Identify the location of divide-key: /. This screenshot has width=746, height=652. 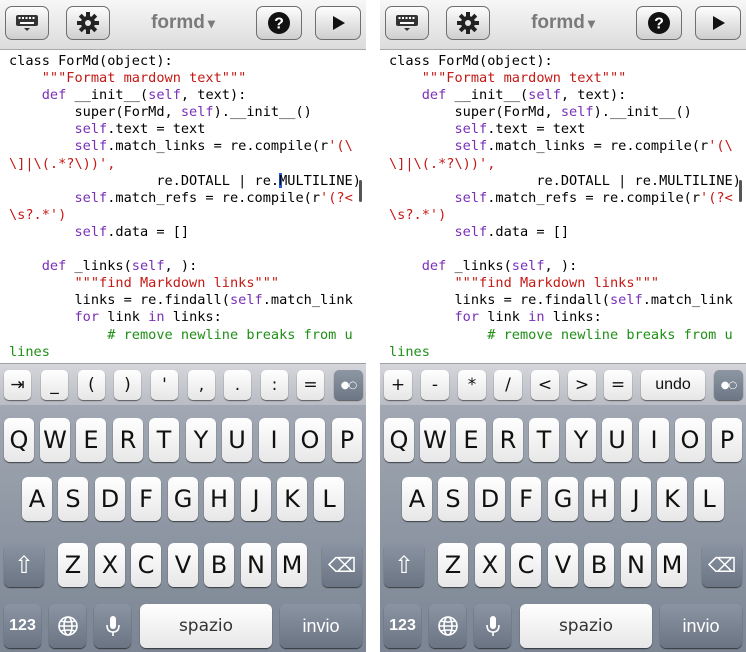
(508, 385).